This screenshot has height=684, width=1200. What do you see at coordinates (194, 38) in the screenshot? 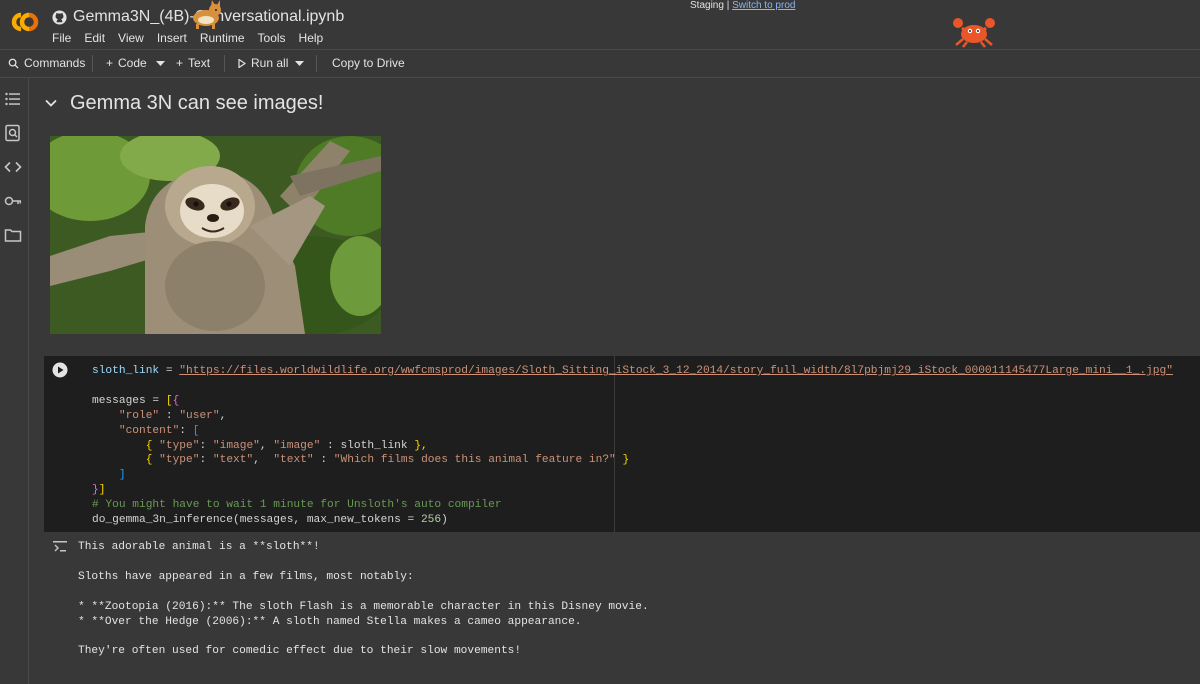
I see `menu-bar: File Edit View Insert Runtime Tools Help` at bounding box center [194, 38].